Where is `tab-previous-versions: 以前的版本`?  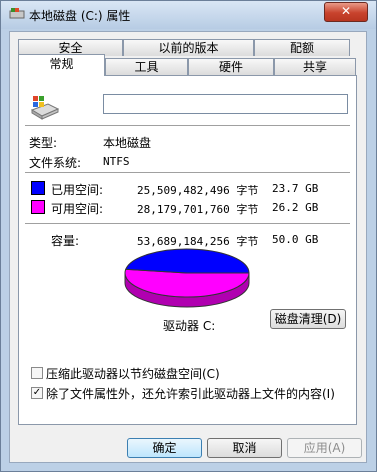 tab-previous-versions: 以前的版本 is located at coordinates (188, 47).